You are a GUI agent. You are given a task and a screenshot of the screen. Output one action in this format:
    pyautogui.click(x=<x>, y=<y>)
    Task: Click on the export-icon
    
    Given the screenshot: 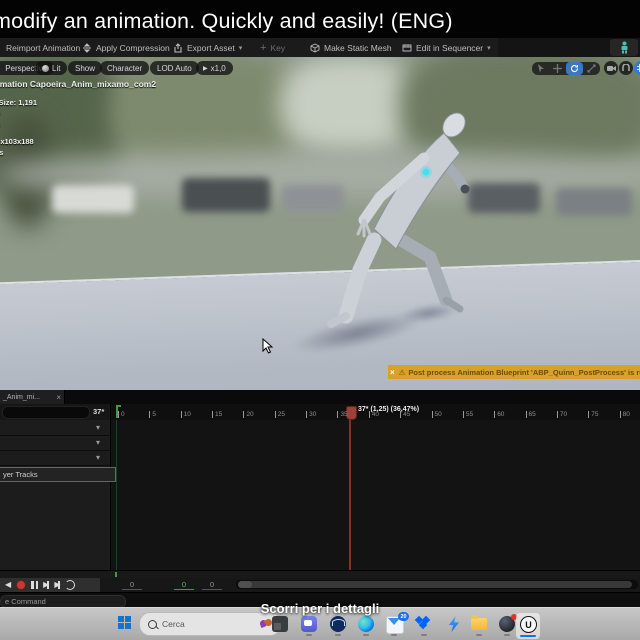 What is the action you would take?
    pyautogui.click(x=178, y=47)
    